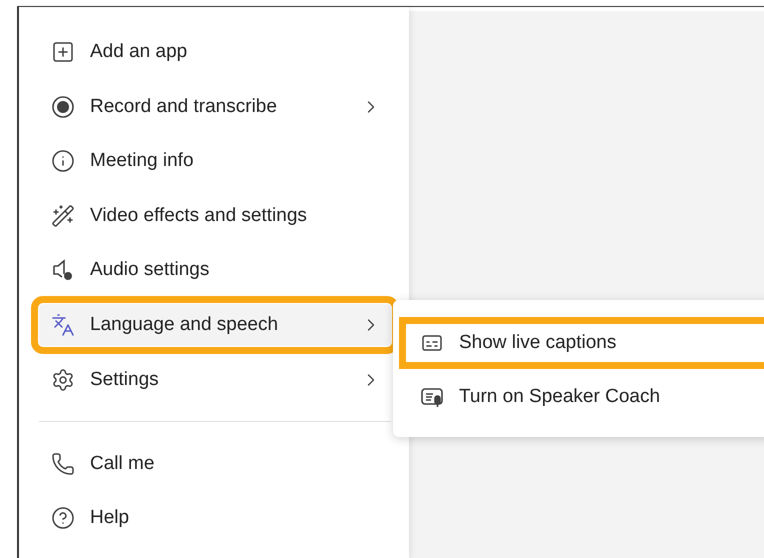 The height and width of the screenshot is (558, 764). Describe the element at coordinates (215, 379) in the screenshot. I see `menu-item: Settings` at that location.